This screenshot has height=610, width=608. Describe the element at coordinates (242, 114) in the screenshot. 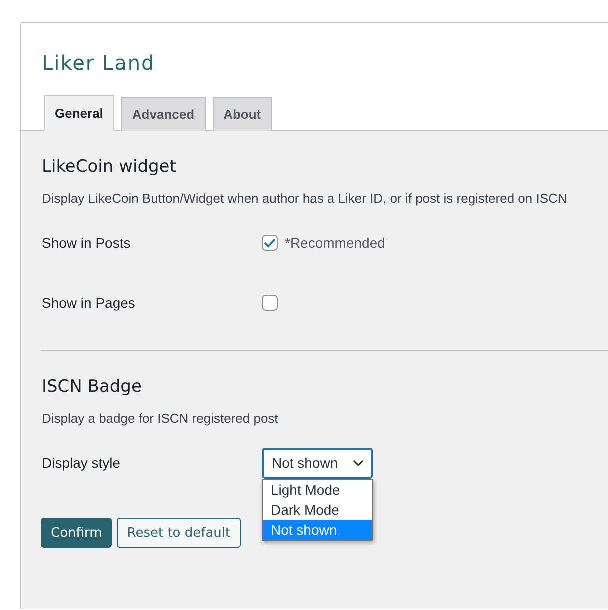

I see `tab: About` at that location.